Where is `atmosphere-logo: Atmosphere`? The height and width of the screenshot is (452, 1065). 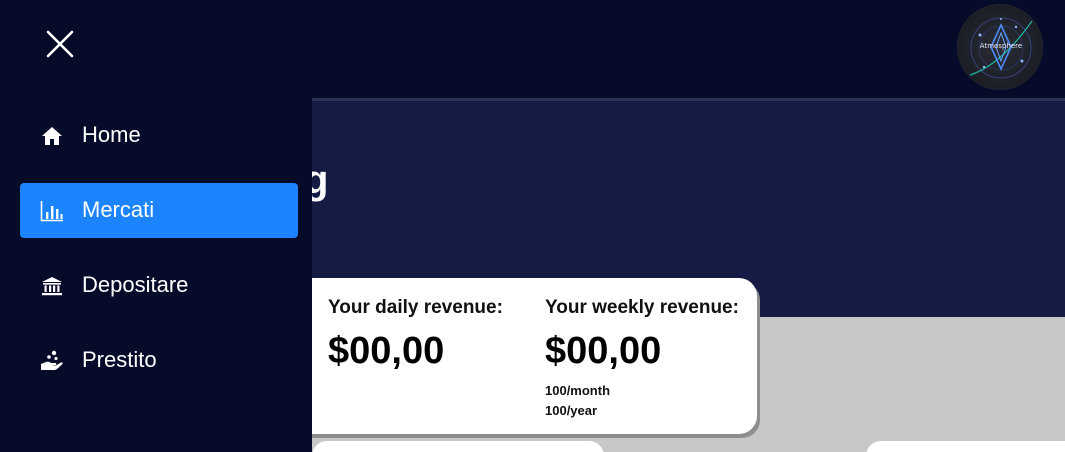 atmosphere-logo: Atmosphere is located at coordinates (1000, 47).